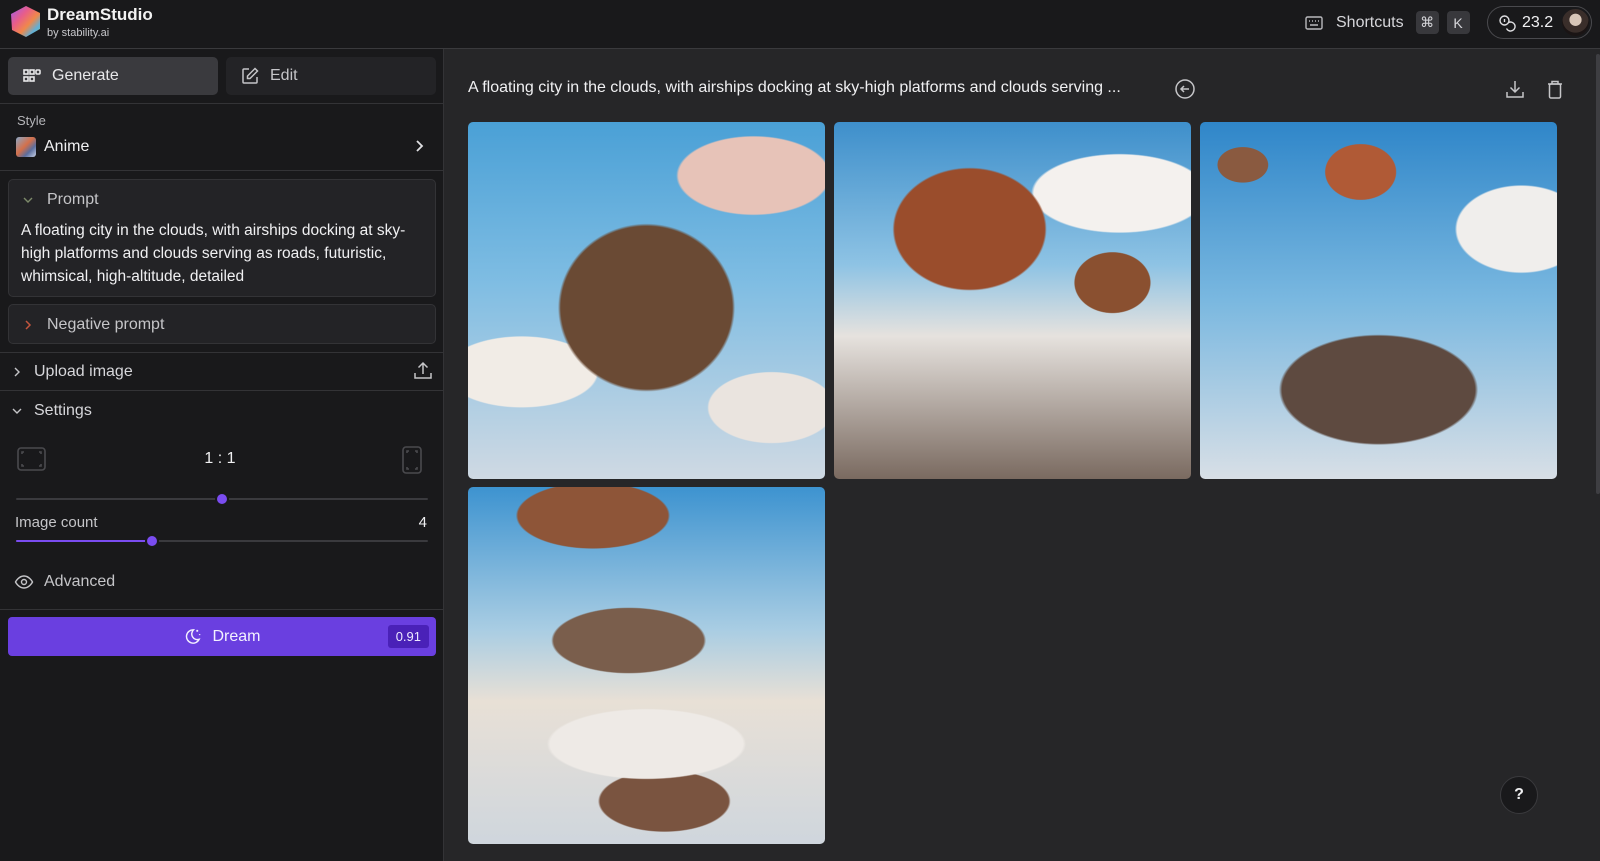 The image size is (1600, 861). Describe the element at coordinates (236, 636) in the screenshot. I see `dream-label: Dream` at that location.